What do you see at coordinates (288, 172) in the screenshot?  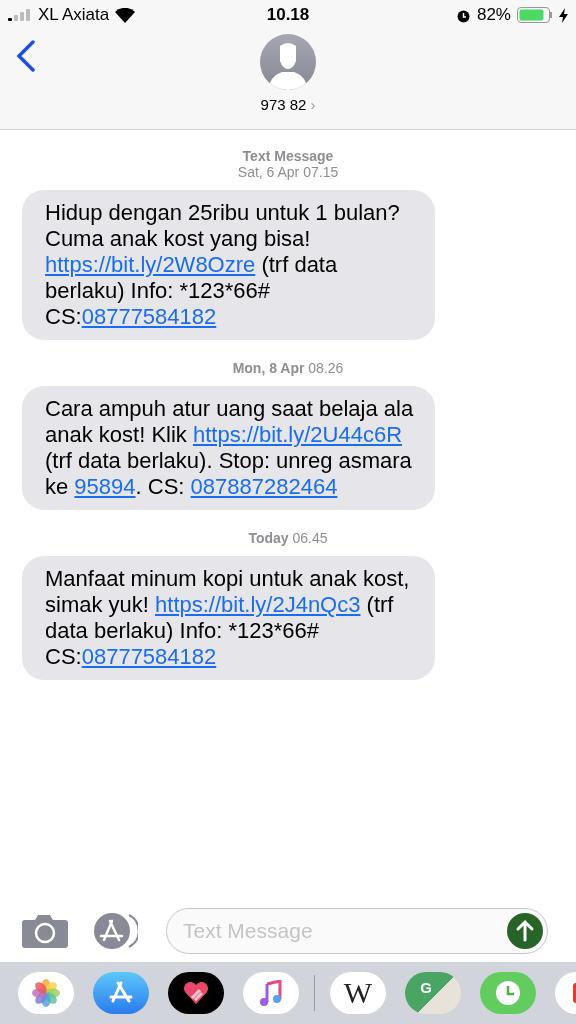 I see `timestamp: Sat, 6 Apr 07.15` at bounding box center [288, 172].